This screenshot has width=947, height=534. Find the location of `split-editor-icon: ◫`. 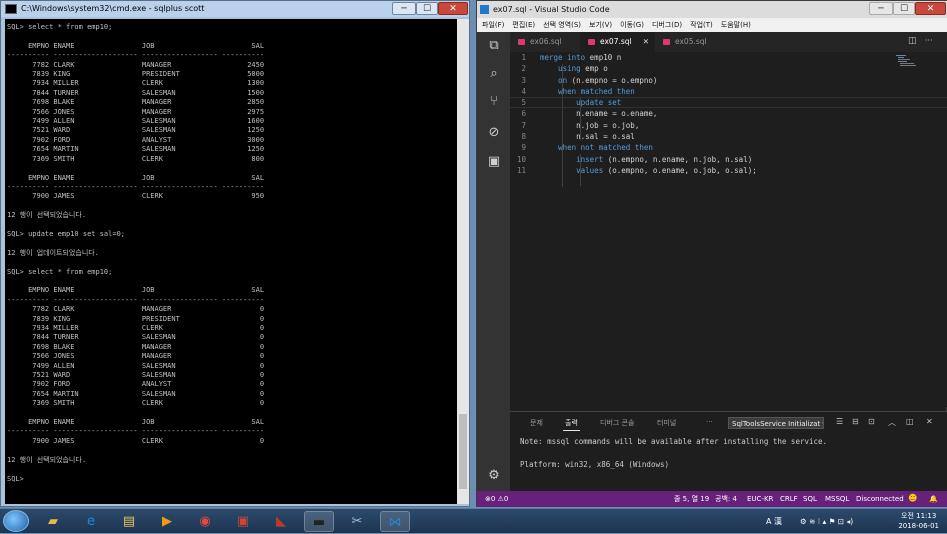

split-editor-icon: ◫ is located at coordinates (912, 41).